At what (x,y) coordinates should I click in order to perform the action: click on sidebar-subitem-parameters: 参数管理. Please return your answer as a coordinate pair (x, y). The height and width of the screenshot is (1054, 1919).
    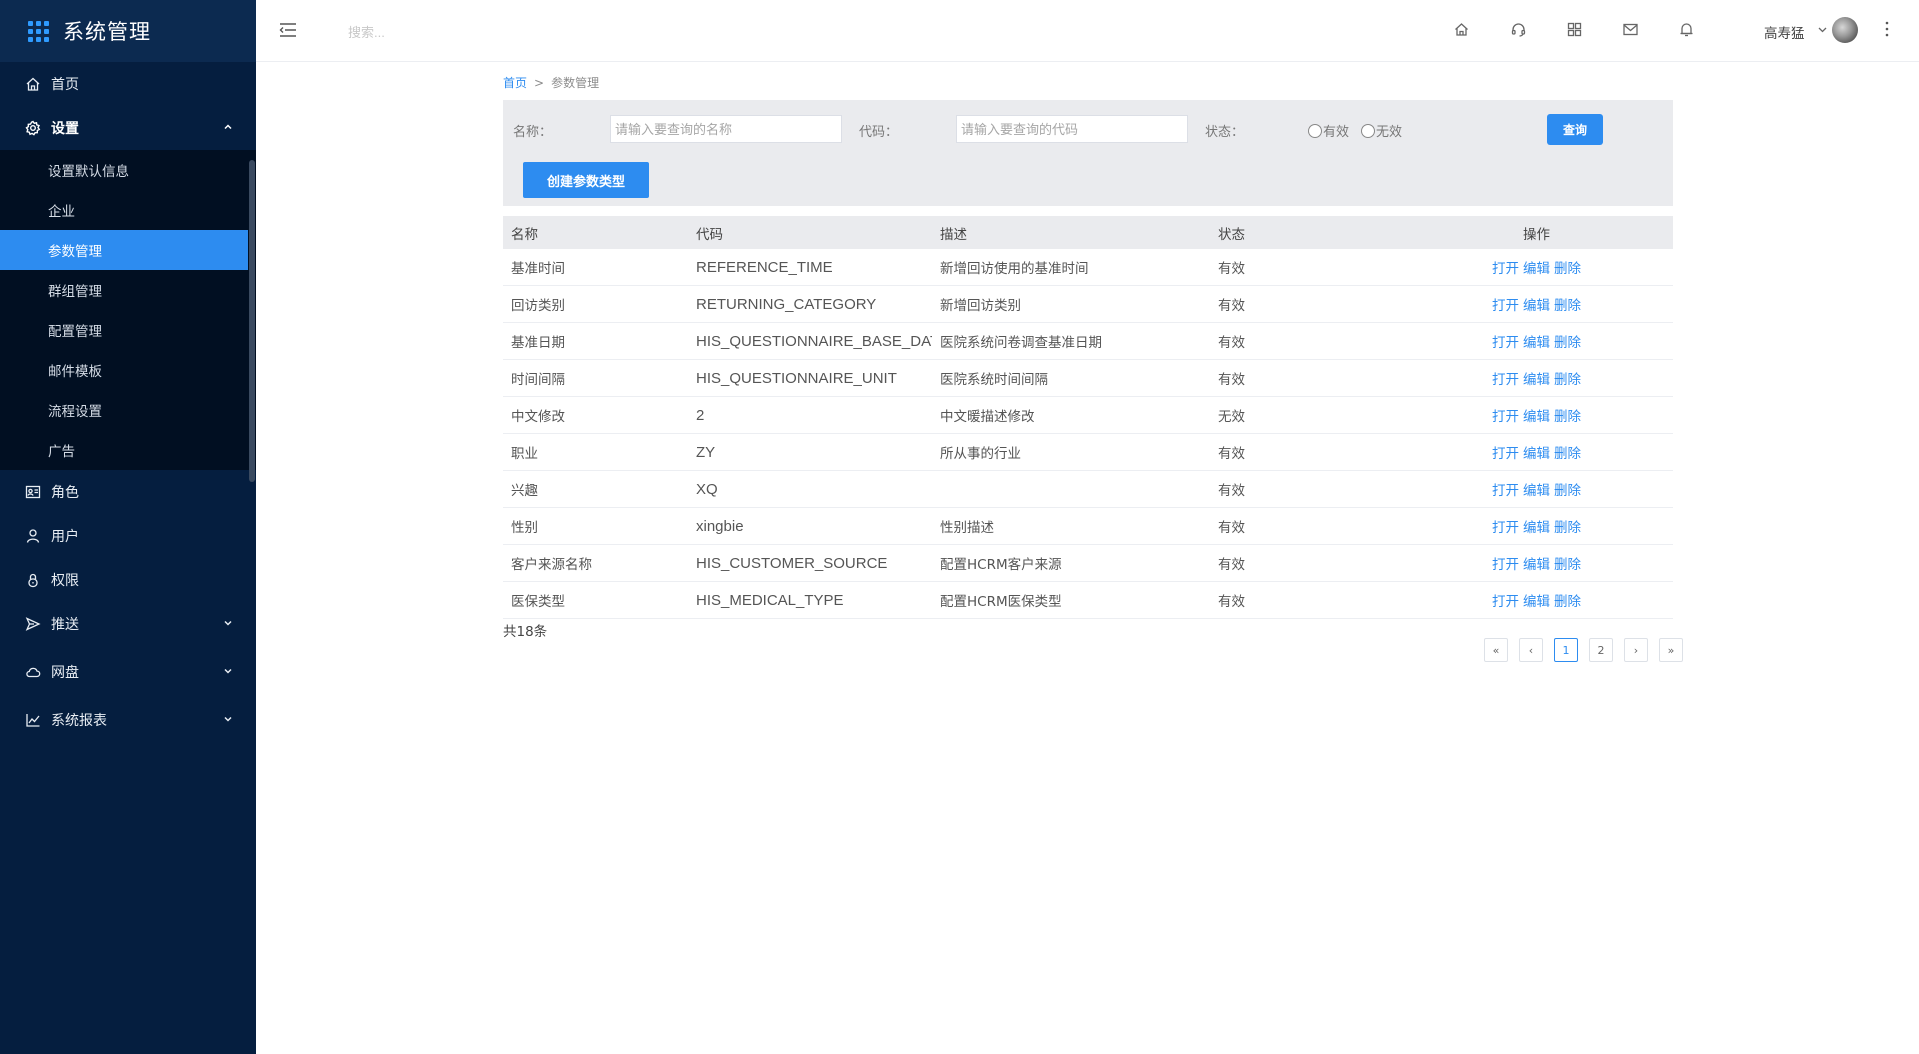
    Looking at the image, I should click on (124, 250).